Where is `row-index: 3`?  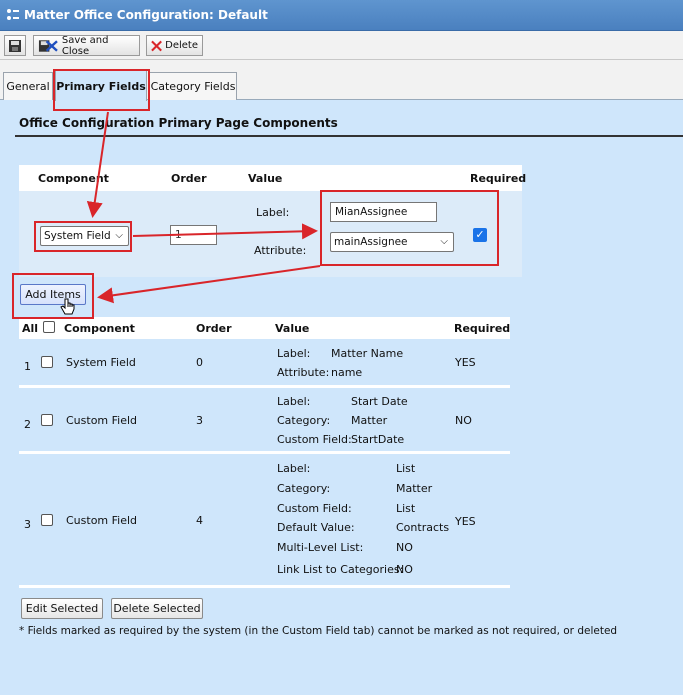
row-index: 3 is located at coordinates (27, 524).